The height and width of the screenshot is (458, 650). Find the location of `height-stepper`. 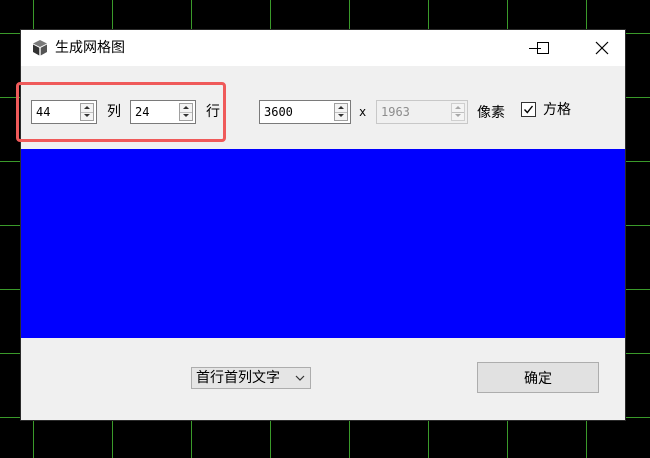

height-stepper is located at coordinates (458, 112).